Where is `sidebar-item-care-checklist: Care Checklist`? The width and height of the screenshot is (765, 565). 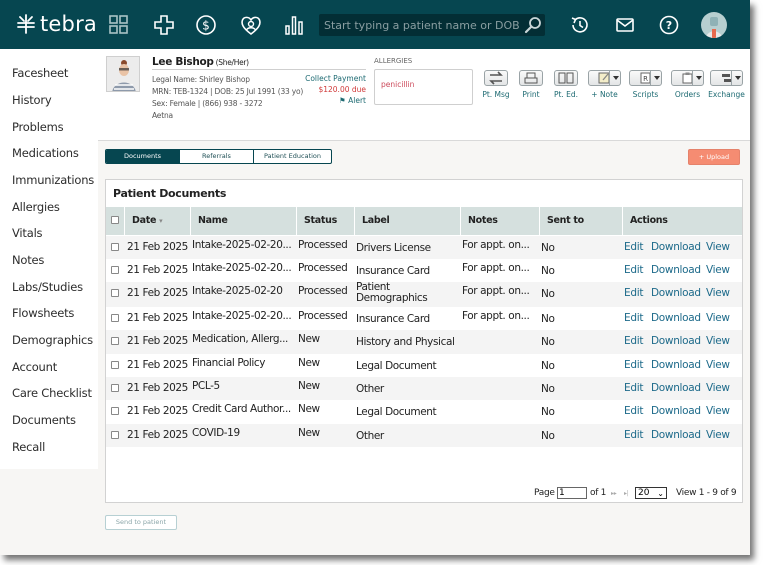 sidebar-item-care-checklist: Care Checklist is located at coordinates (52, 393).